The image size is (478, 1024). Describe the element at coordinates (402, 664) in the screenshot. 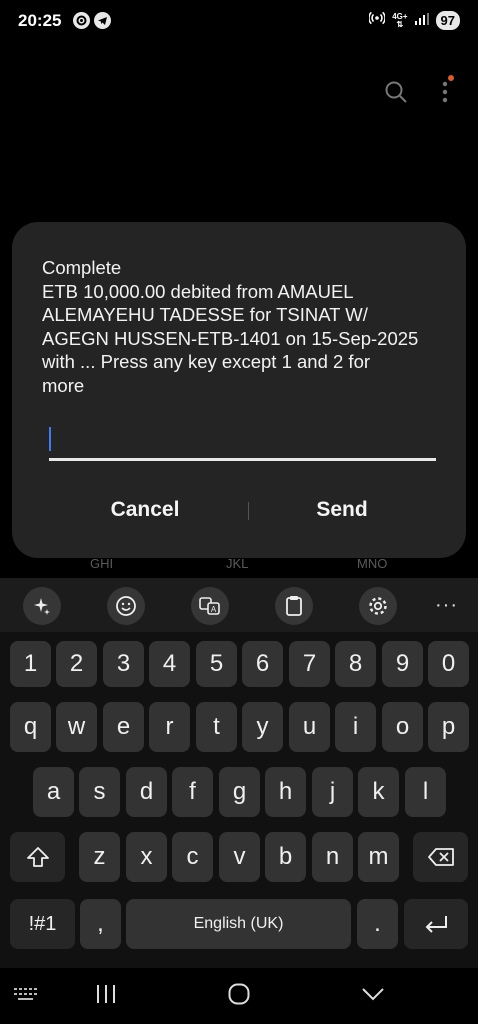

I see `key-9: 9` at that location.